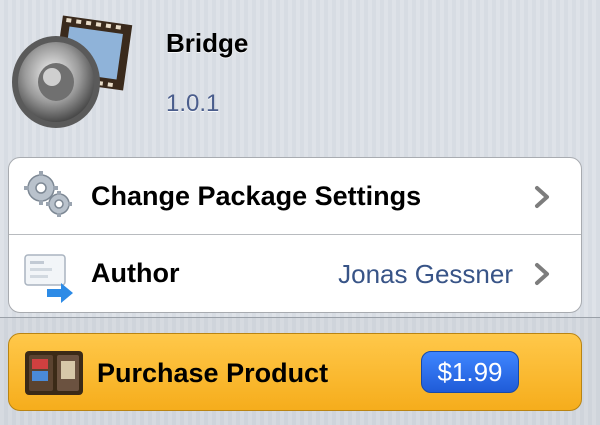 This screenshot has width=600, height=425. What do you see at coordinates (48, 194) in the screenshot?
I see `gears-icon` at bounding box center [48, 194].